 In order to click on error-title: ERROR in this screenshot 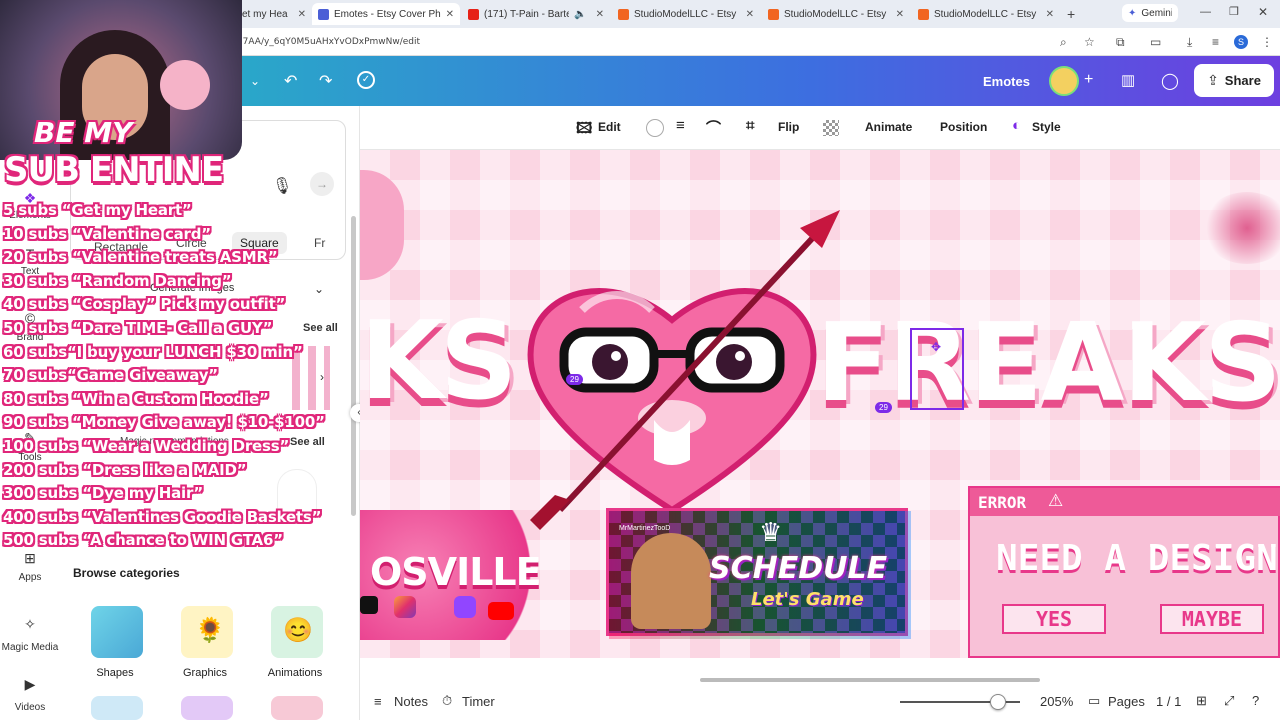, I will do `click(1002, 502)`.